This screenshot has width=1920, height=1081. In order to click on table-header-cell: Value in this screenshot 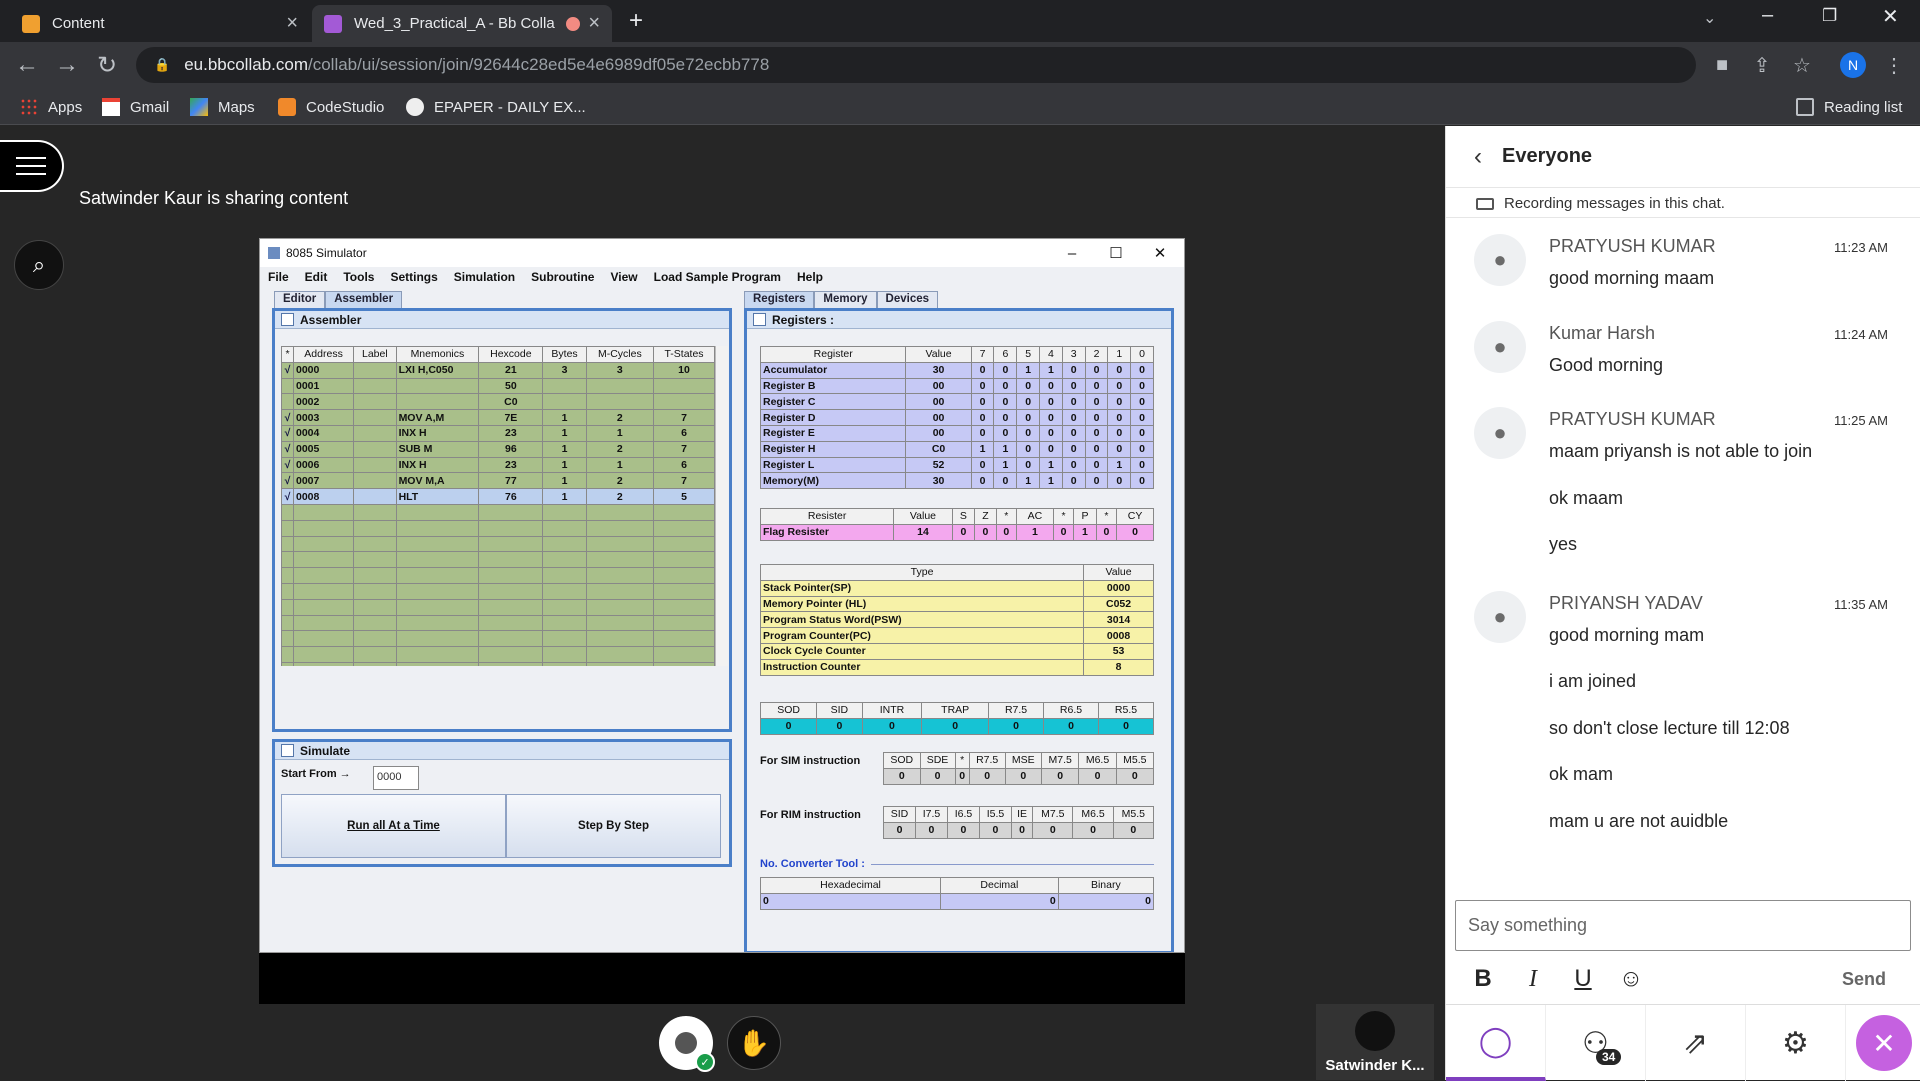, I will do `click(1118, 572)`.